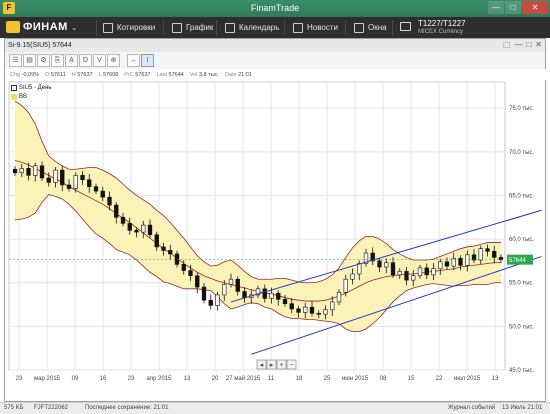  I want to click on template-button: ▤, so click(29, 60).